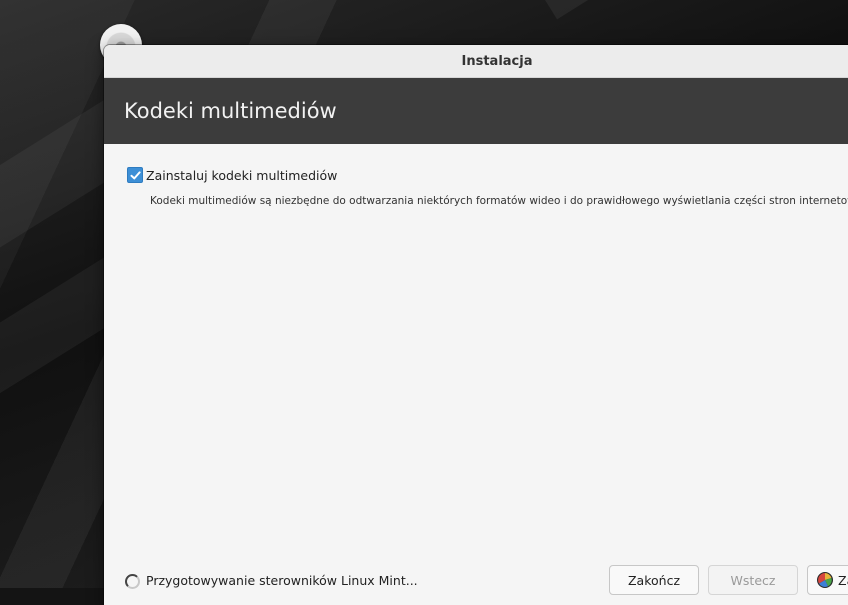  I want to click on install-codecs-option: Zainstaluj kodeki multimediów, so click(232, 175).